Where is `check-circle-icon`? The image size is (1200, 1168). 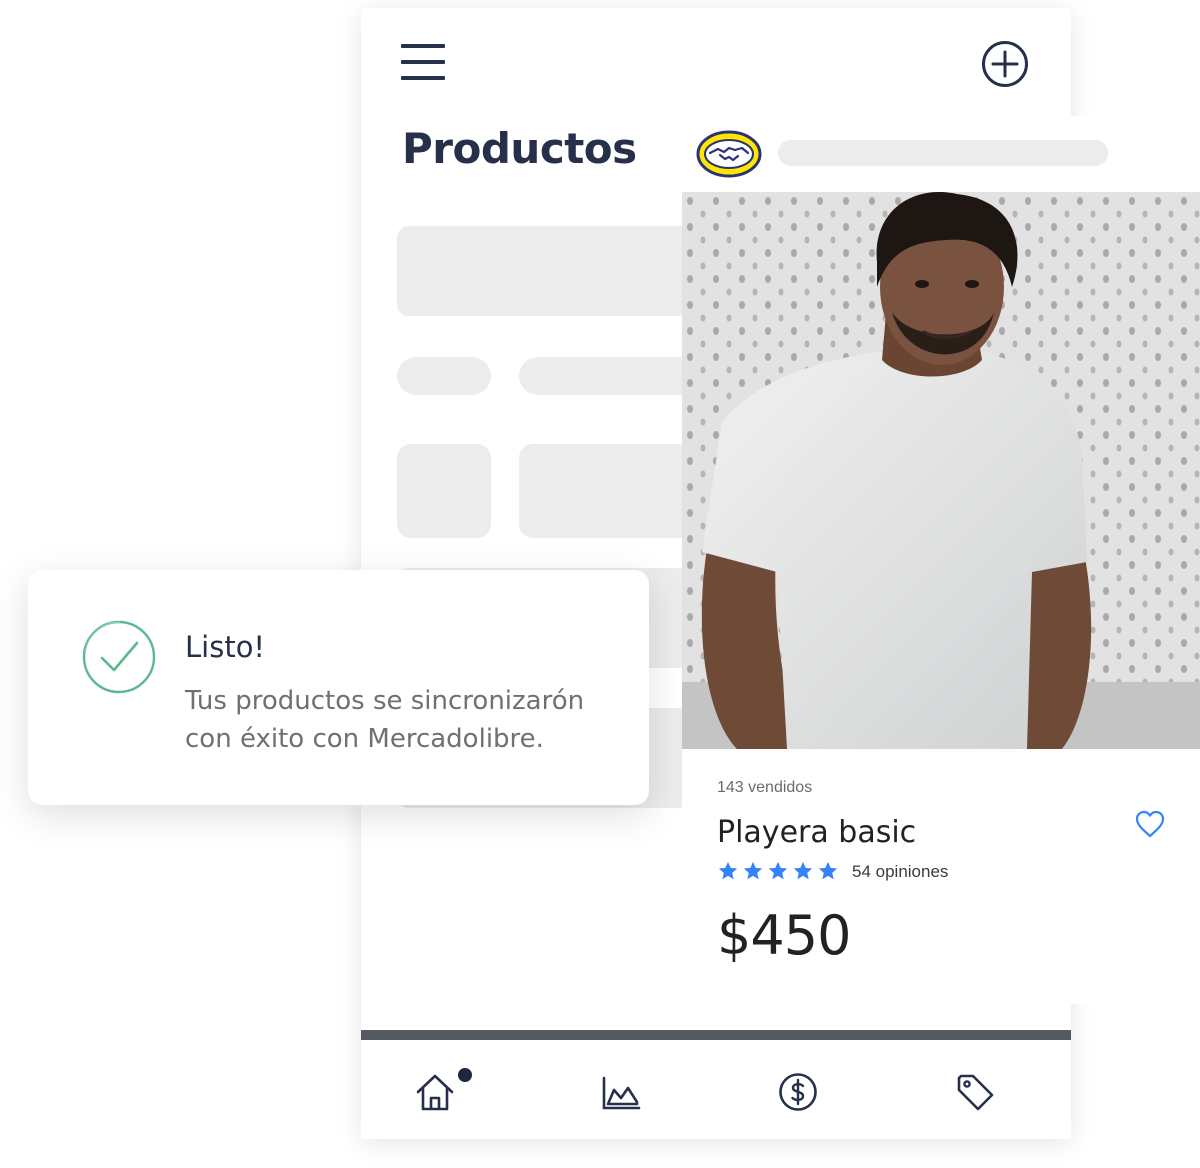
check-circle-icon is located at coordinates (119, 657).